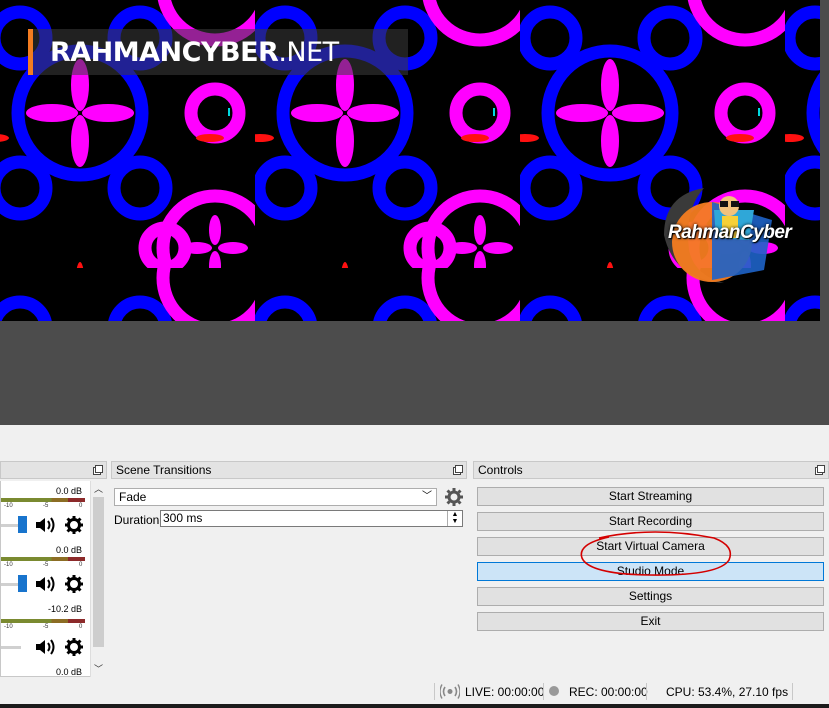 Image resolution: width=829 pixels, height=708 pixels. Describe the element at coordinates (650, 596) in the screenshot. I see `settings-button: Settings` at that location.